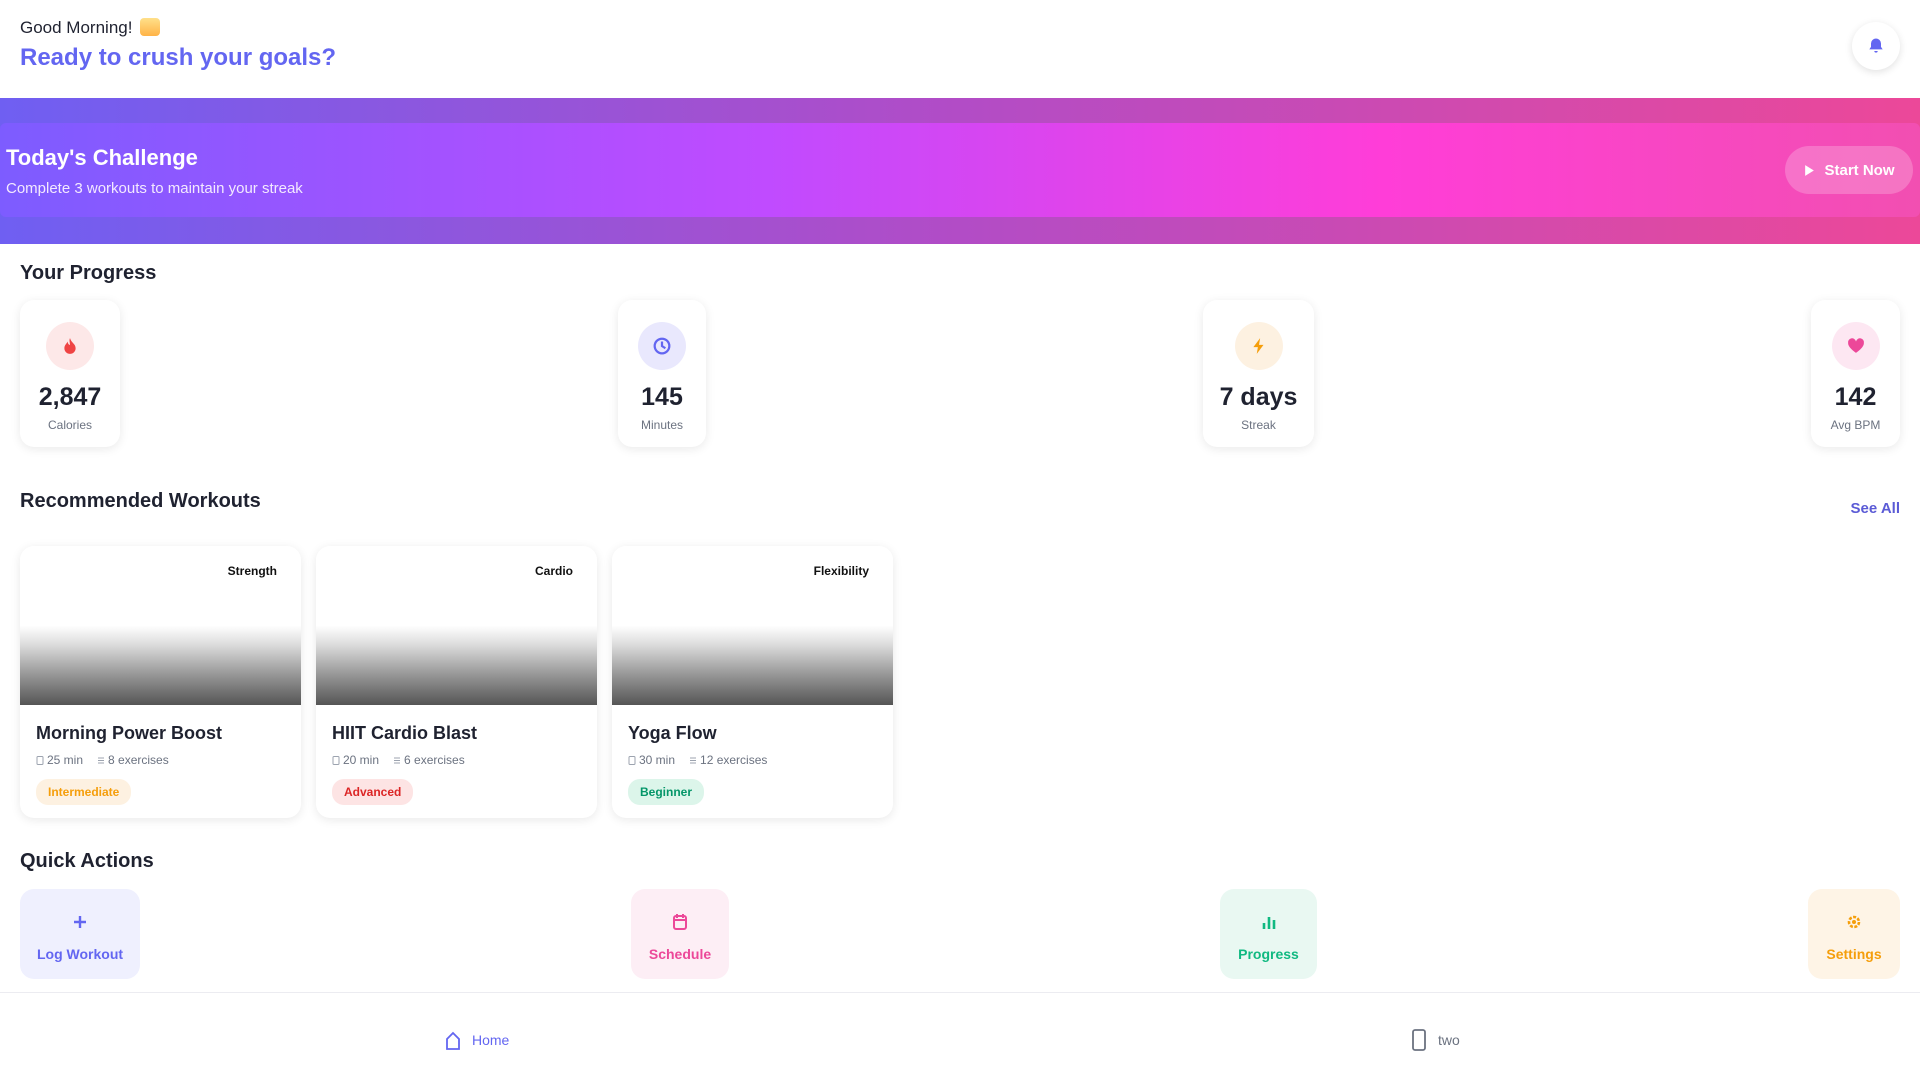  Describe the element at coordinates (80, 934) in the screenshot. I see `log-workout-button: Log Workout` at that location.